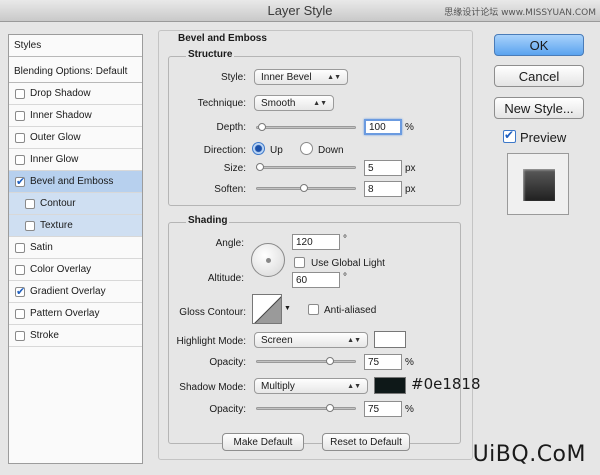  Describe the element at coordinates (65, 313) in the screenshot. I see `style-item-label: Pattern Overlay` at that location.